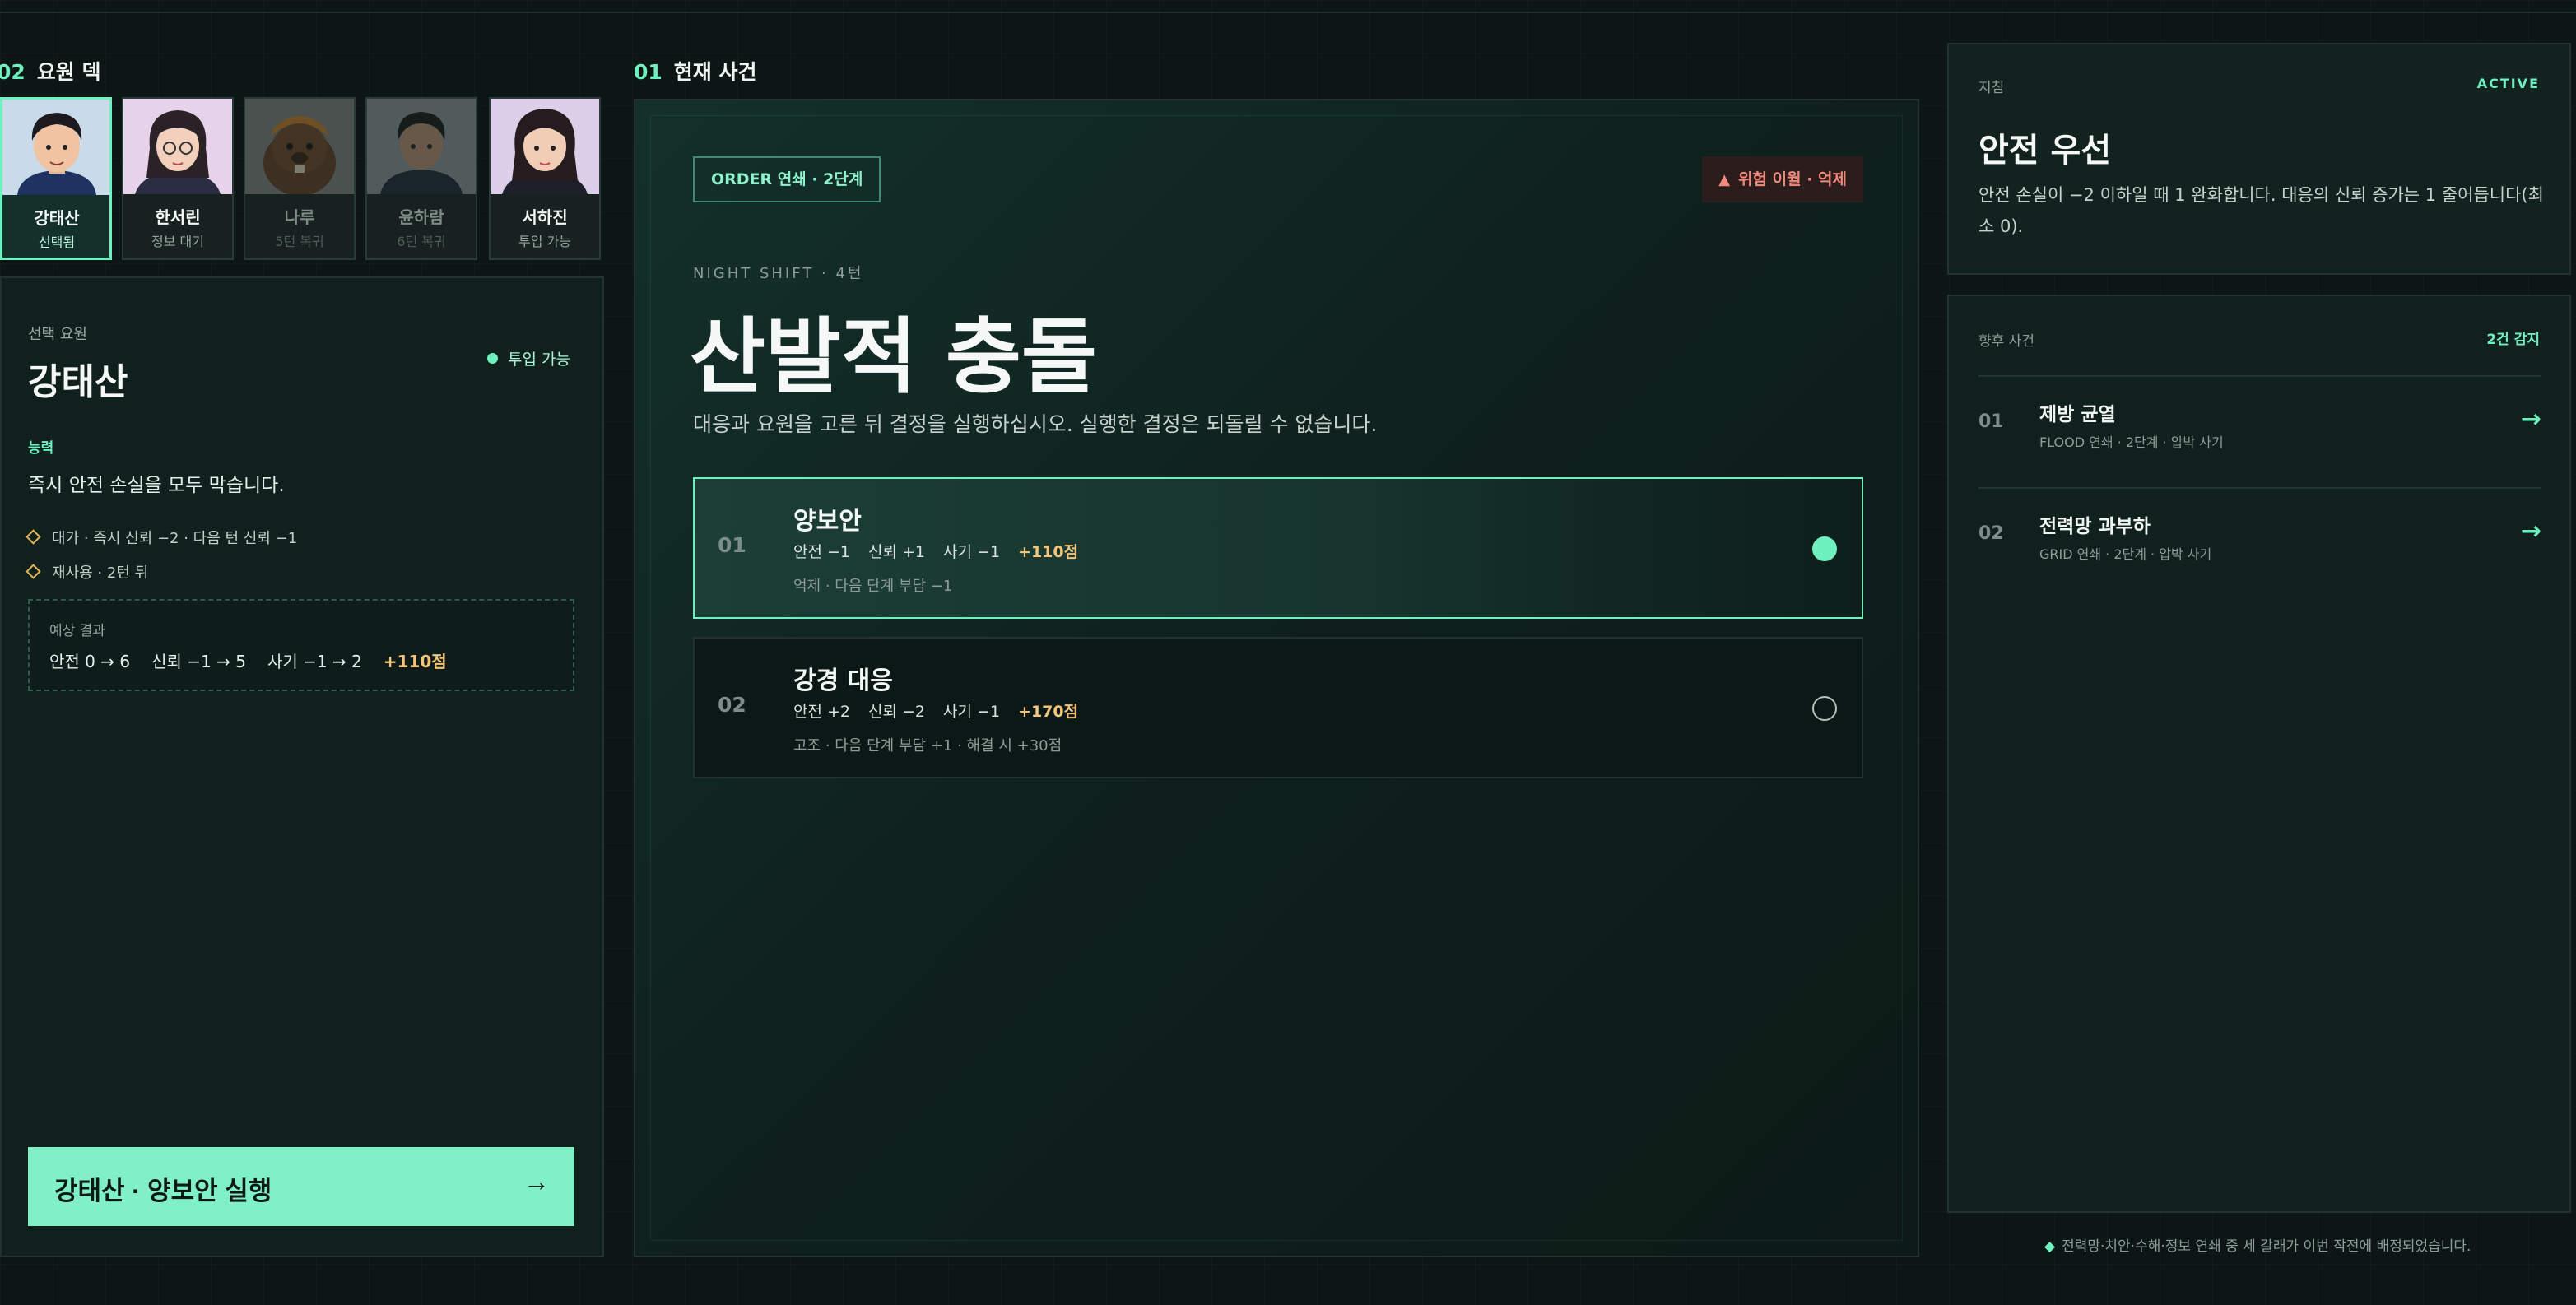 The width and height of the screenshot is (2576, 1305). I want to click on future-item-sub: GRID 연쇄 · 2단계 · 압박 사기, so click(2125, 554).